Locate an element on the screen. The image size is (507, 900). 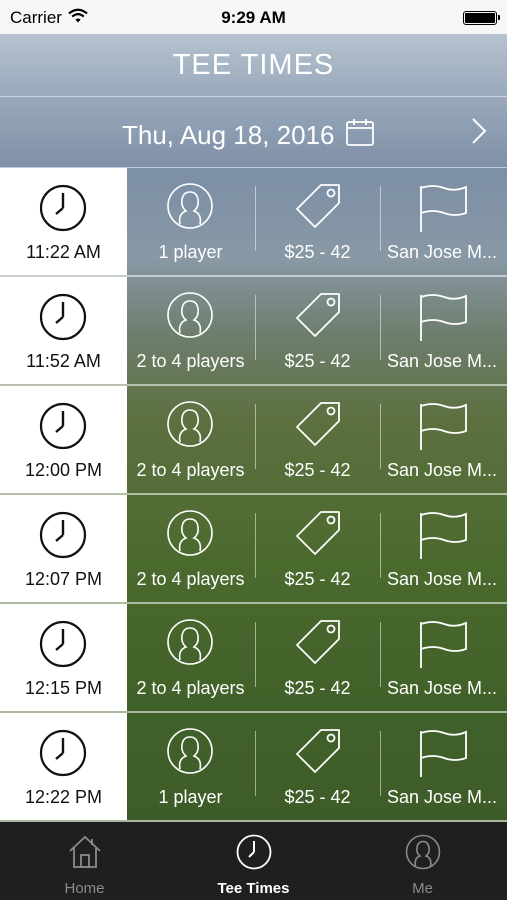
tee-time-cell: 12:22 PM is located at coordinates (63, 766).